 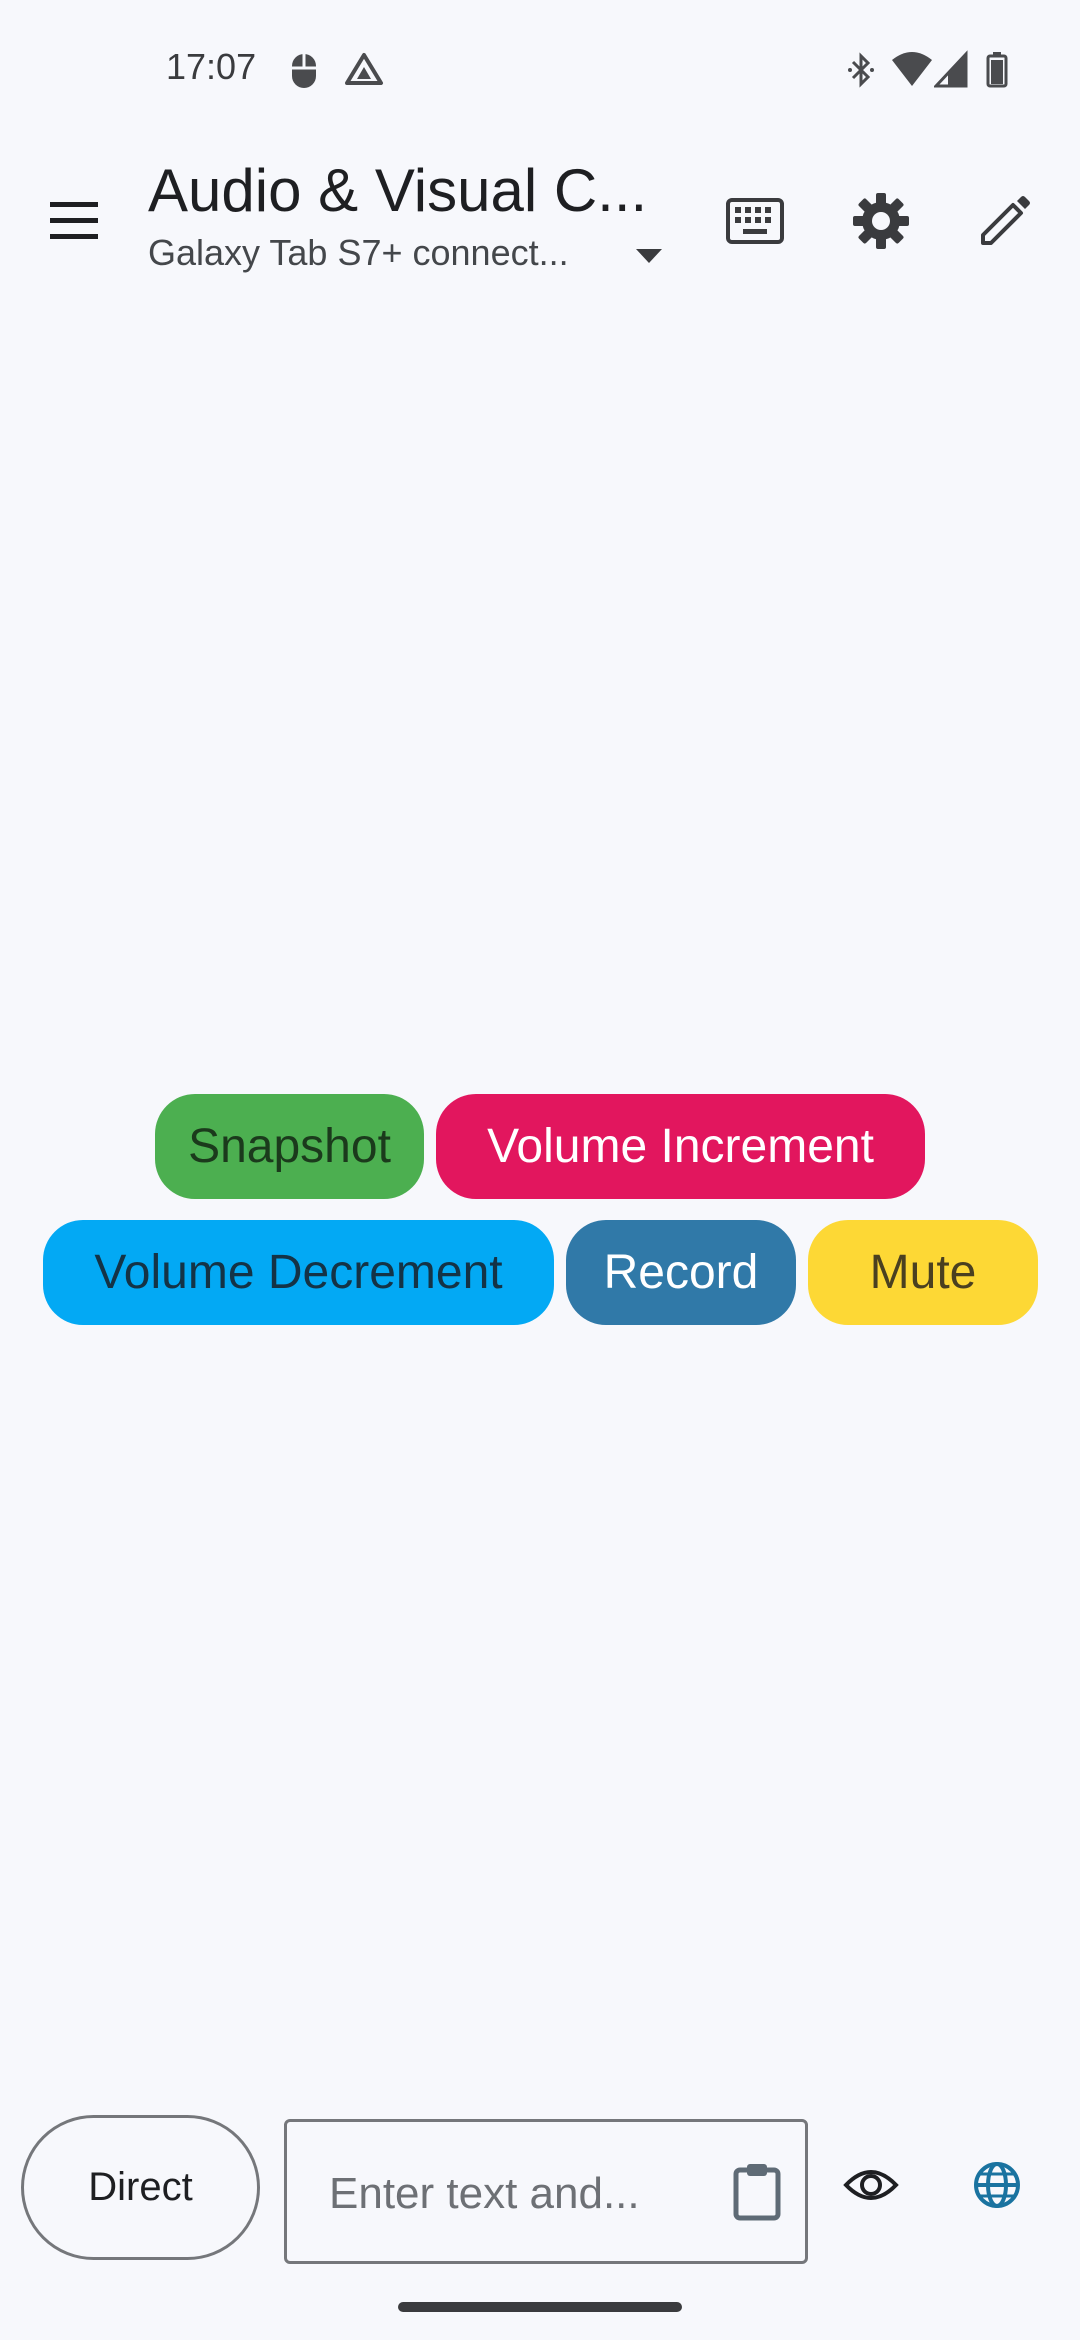 I want to click on bluetooth-icon, so click(x=861, y=70).